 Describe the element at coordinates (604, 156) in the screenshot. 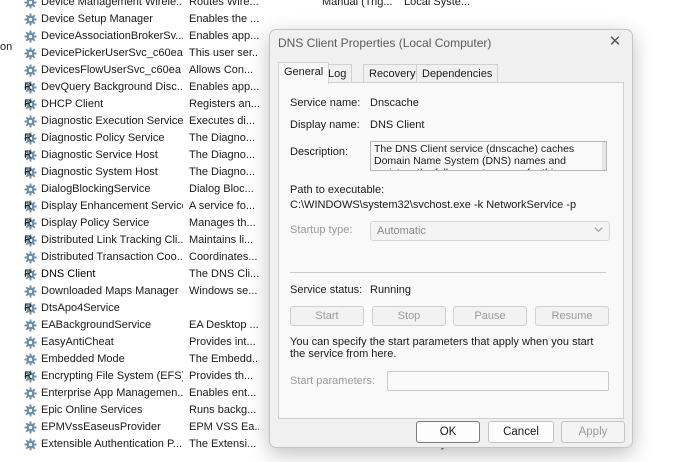

I see `description-scrollbar` at that location.